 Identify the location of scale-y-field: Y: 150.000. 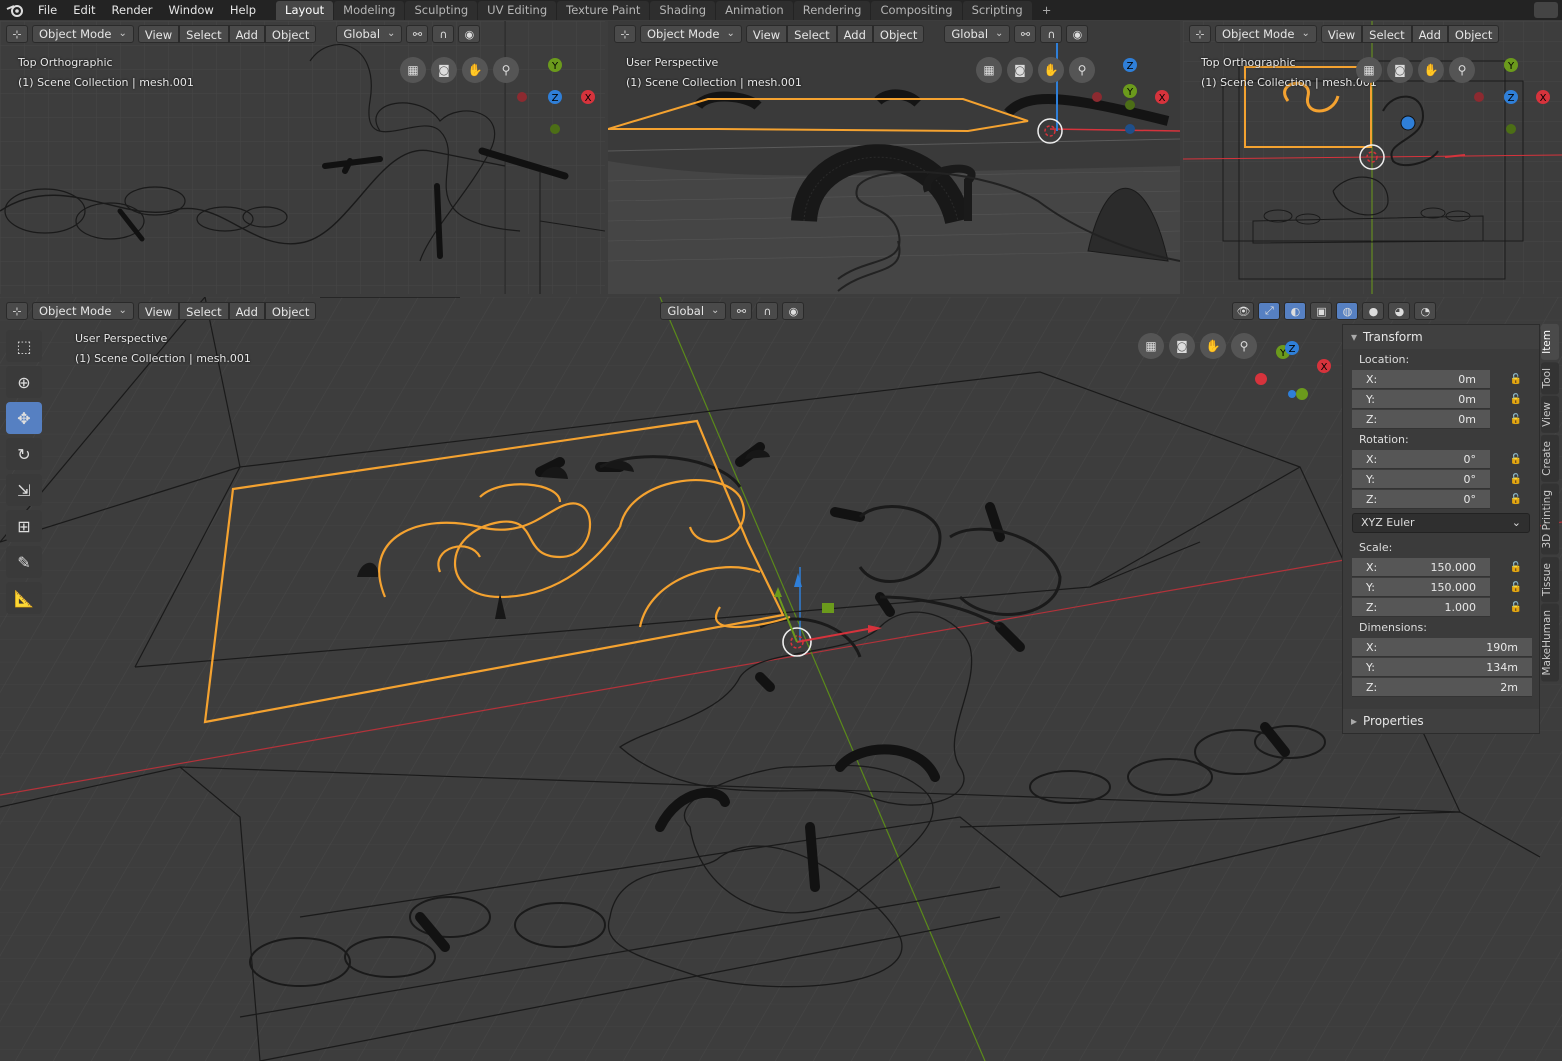
(1421, 587).